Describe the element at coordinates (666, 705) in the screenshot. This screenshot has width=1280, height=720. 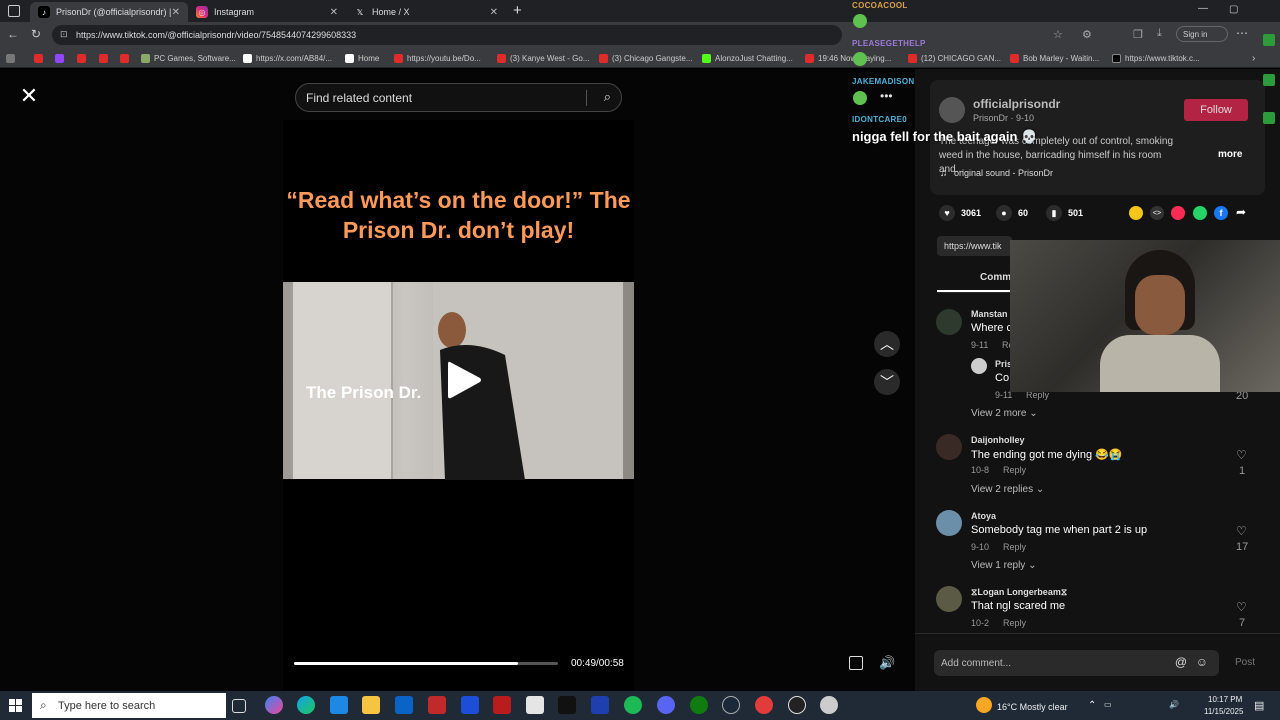
I see `discord-icon` at that location.